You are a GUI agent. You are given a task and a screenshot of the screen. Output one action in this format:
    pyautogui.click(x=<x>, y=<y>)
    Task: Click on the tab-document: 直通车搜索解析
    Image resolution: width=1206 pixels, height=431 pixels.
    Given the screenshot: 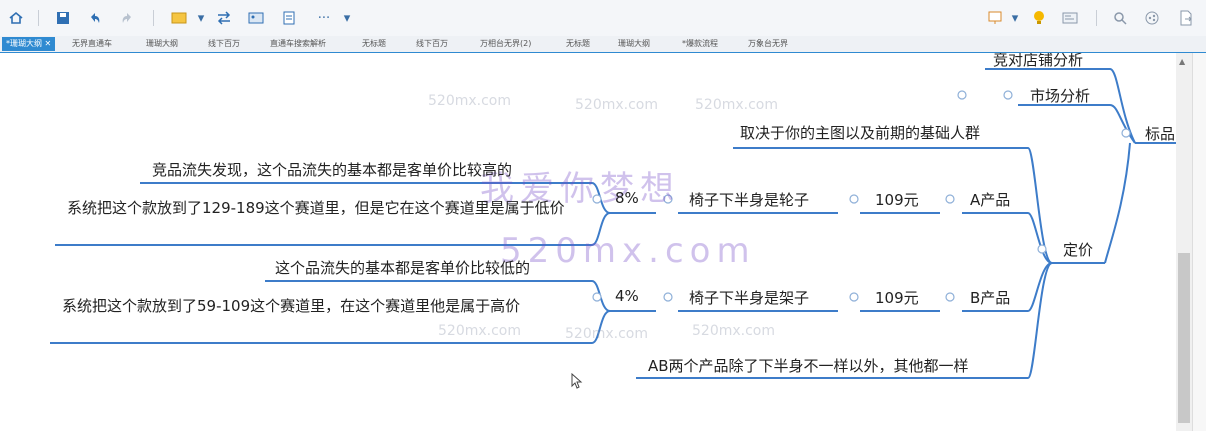 What is the action you would take?
    pyautogui.click(x=298, y=44)
    